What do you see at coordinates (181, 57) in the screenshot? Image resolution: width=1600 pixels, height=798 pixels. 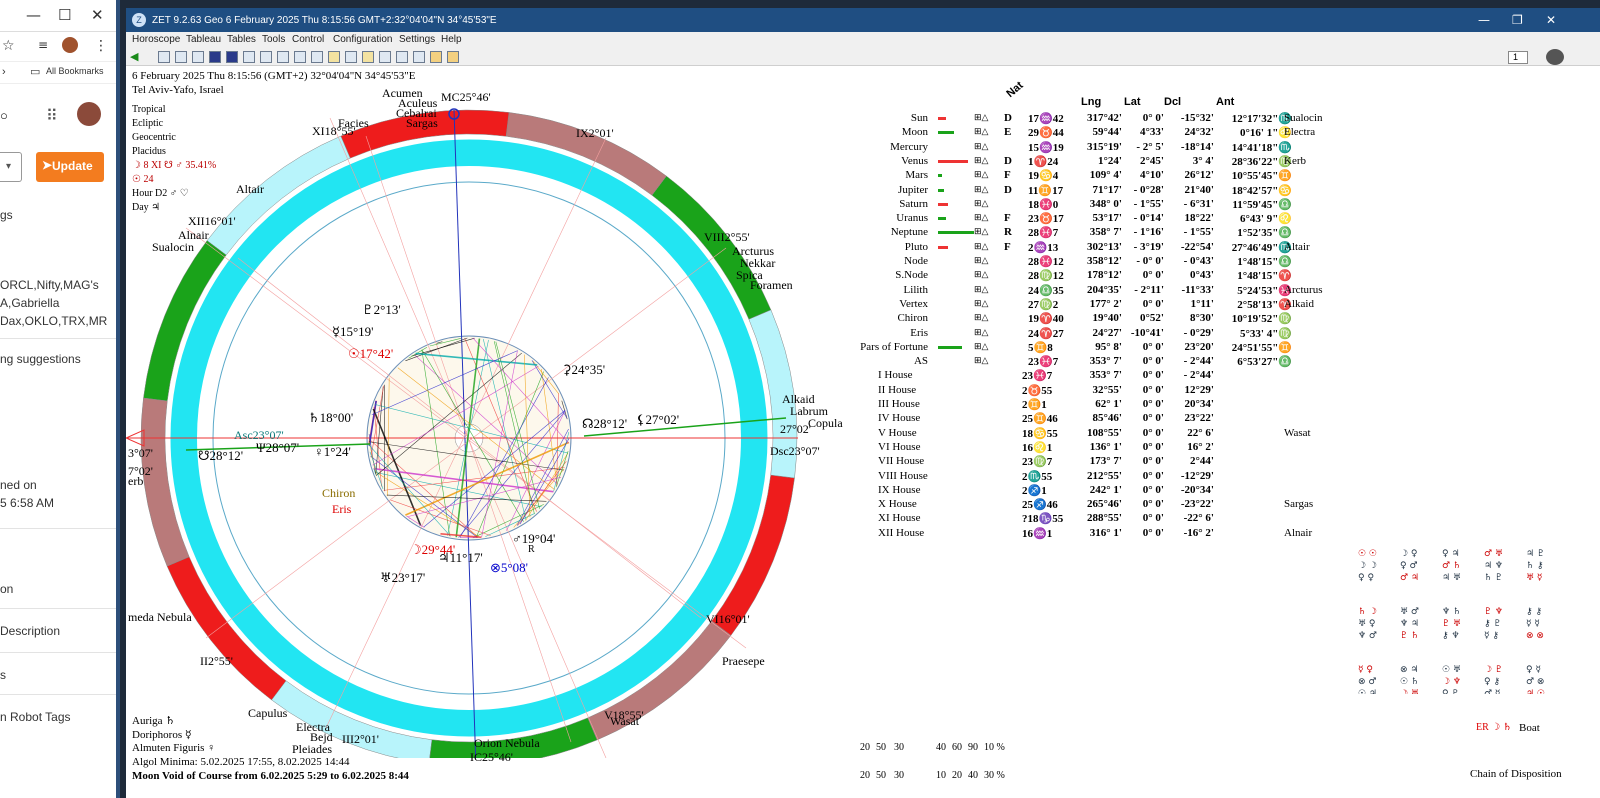 I see `globe-icon` at bounding box center [181, 57].